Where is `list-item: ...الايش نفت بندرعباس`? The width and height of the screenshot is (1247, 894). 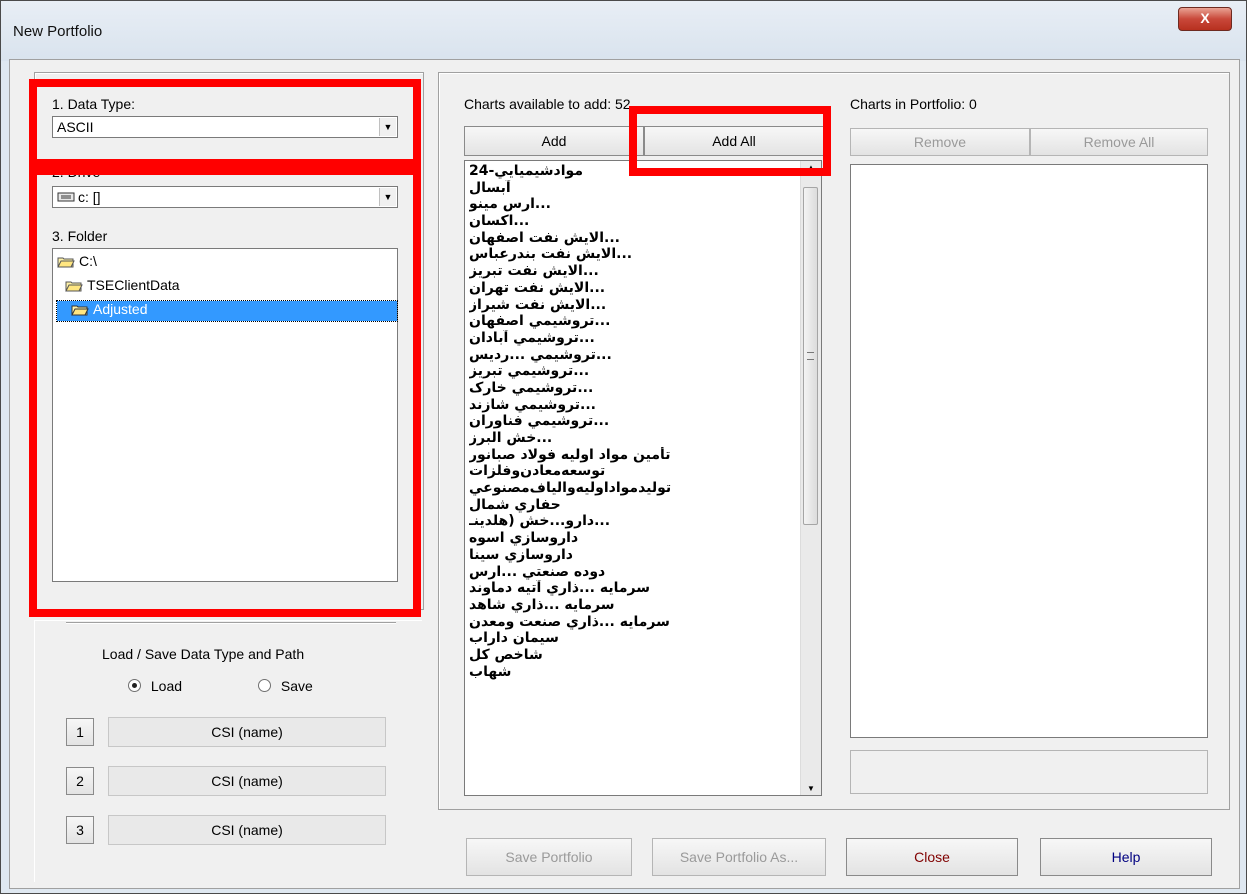 list-item: ...الايش نفت بندرعباس is located at coordinates (632, 254).